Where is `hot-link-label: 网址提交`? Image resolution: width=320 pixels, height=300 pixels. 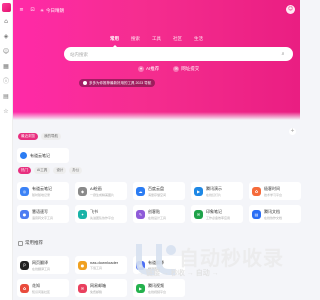 hot-link-label: 网址提交 is located at coordinates (190, 68).